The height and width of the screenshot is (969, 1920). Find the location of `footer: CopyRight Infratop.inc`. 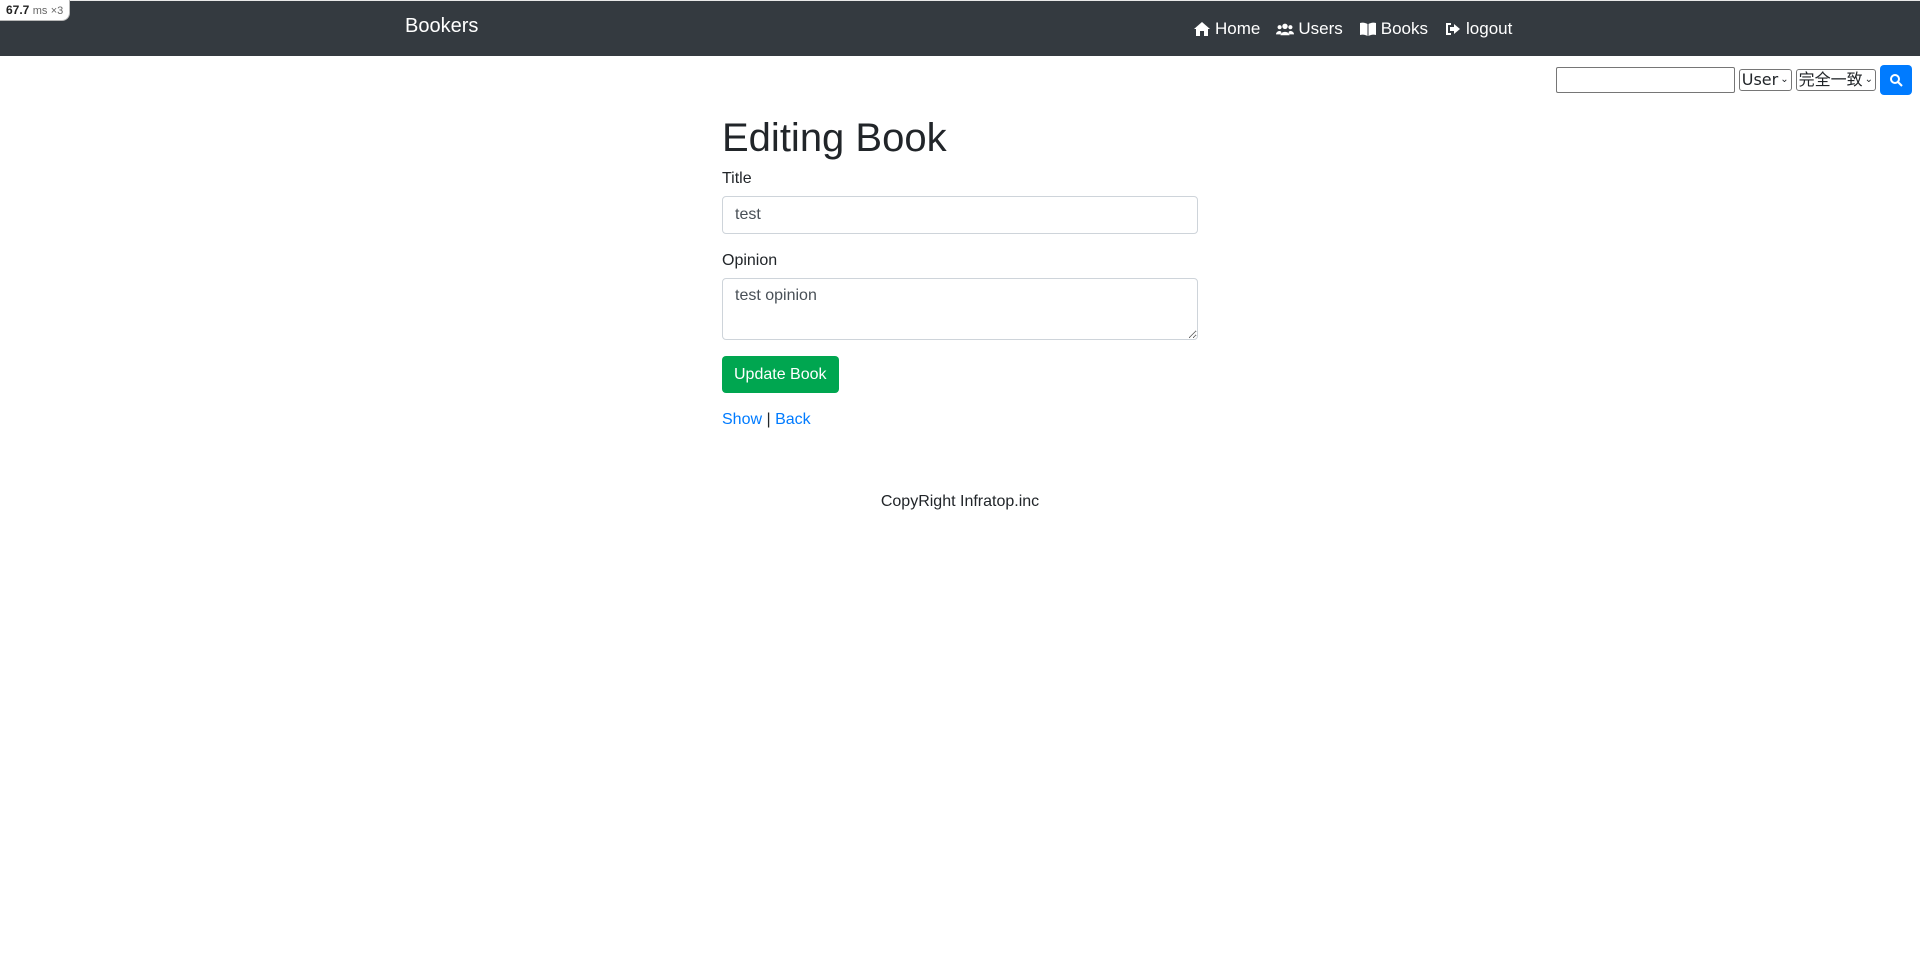

footer: CopyRight Infratop.inc is located at coordinates (960, 502).